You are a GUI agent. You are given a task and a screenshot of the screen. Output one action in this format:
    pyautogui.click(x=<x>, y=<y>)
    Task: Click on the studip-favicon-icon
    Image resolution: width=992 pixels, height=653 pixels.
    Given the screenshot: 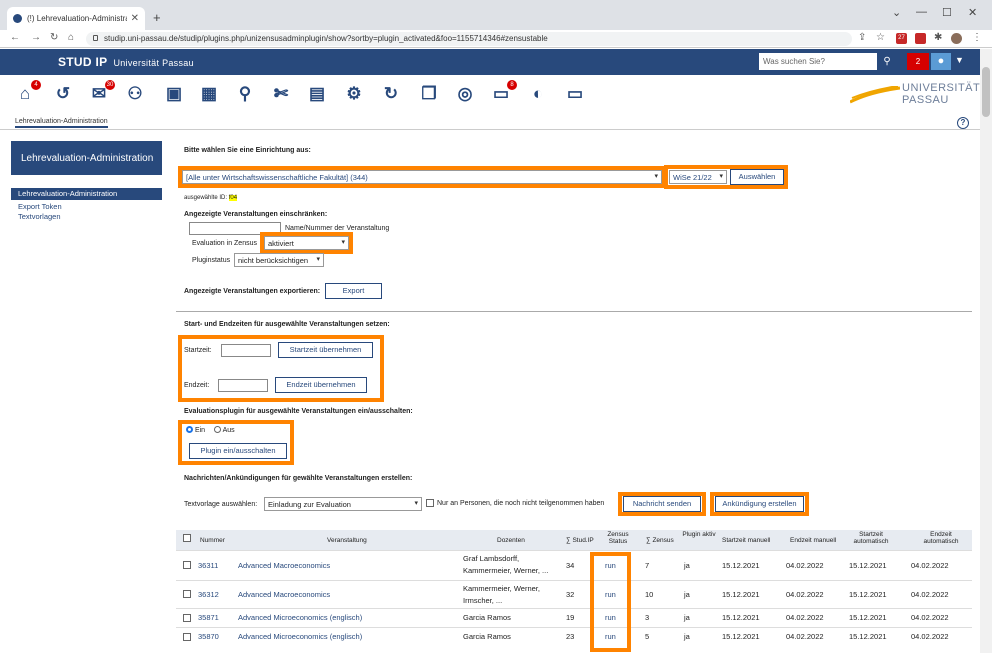 What is the action you would take?
    pyautogui.click(x=17, y=18)
    